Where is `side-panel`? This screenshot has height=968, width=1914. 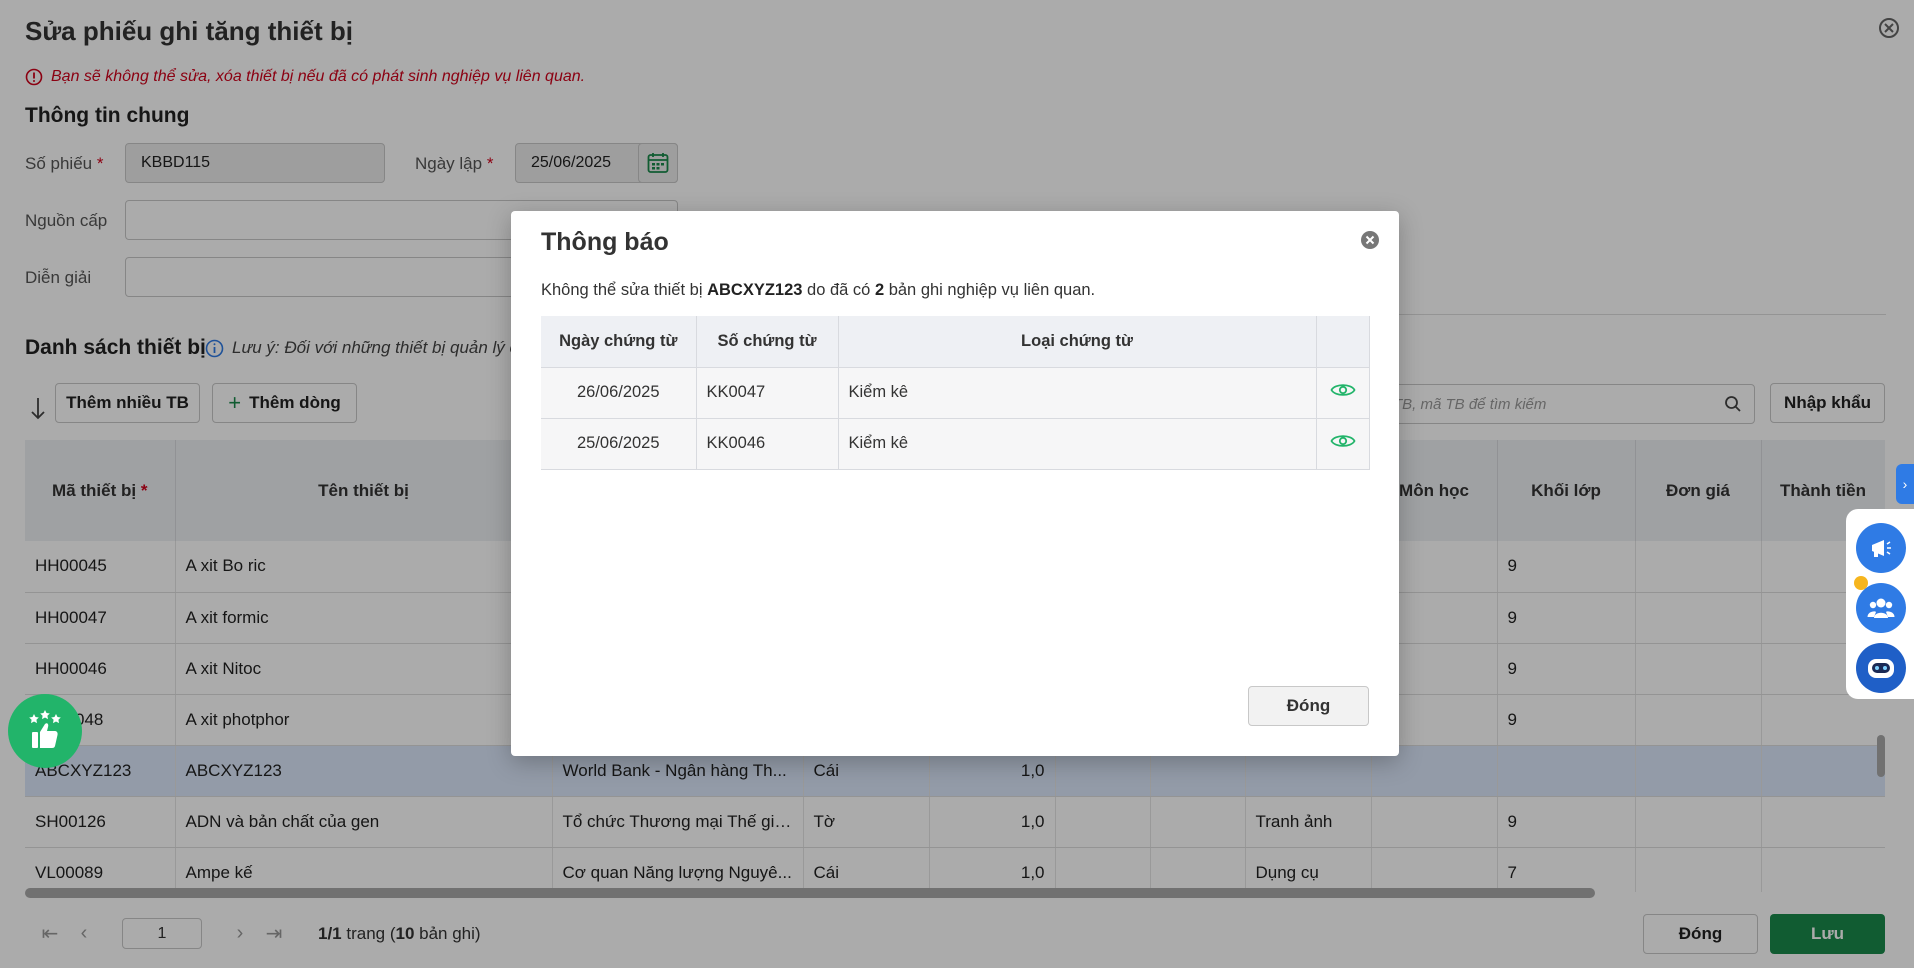 side-panel is located at coordinates (1880, 604).